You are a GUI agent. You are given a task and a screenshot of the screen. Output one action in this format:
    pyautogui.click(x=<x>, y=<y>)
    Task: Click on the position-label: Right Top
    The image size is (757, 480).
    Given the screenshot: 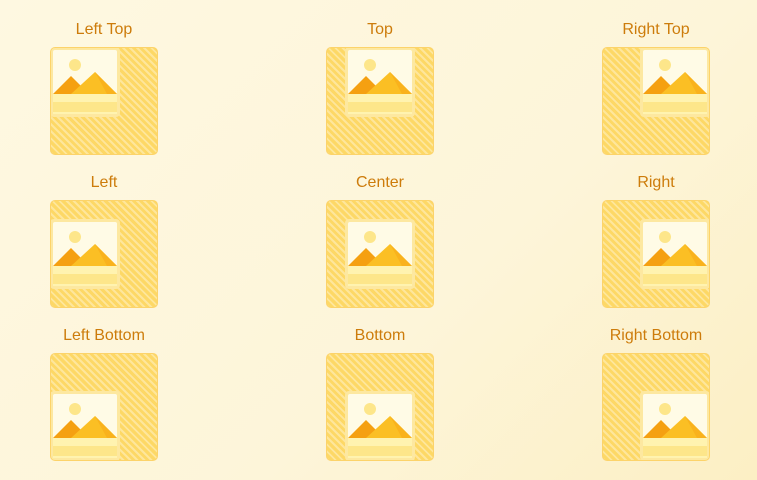 What is the action you would take?
    pyautogui.click(x=656, y=29)
    